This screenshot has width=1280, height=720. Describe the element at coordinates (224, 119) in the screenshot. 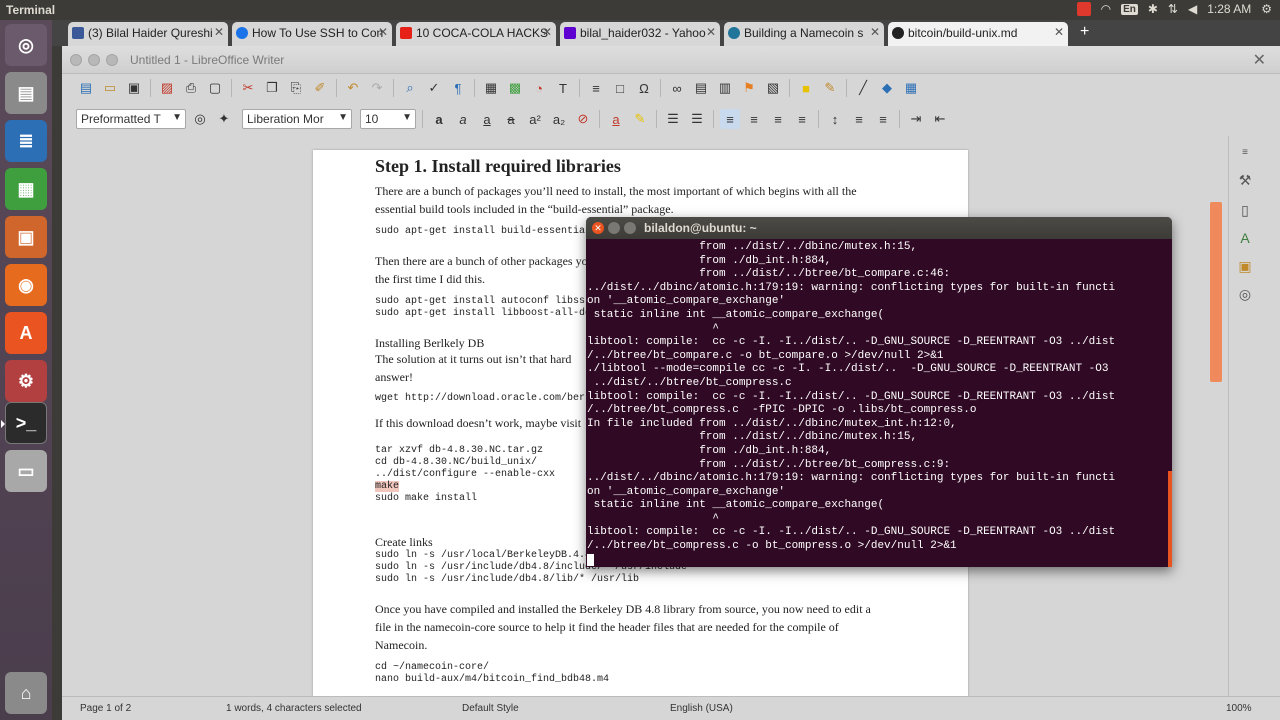

I see `new-style-icon: ✦` at that location.